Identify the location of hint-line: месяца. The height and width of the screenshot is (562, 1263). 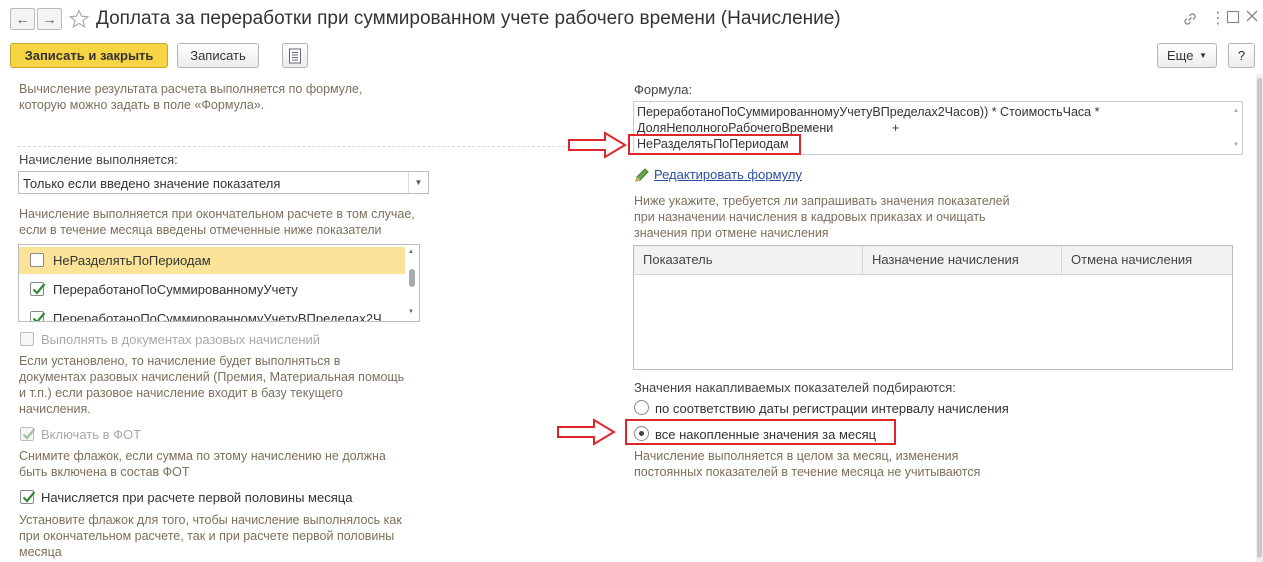
(40, 552).